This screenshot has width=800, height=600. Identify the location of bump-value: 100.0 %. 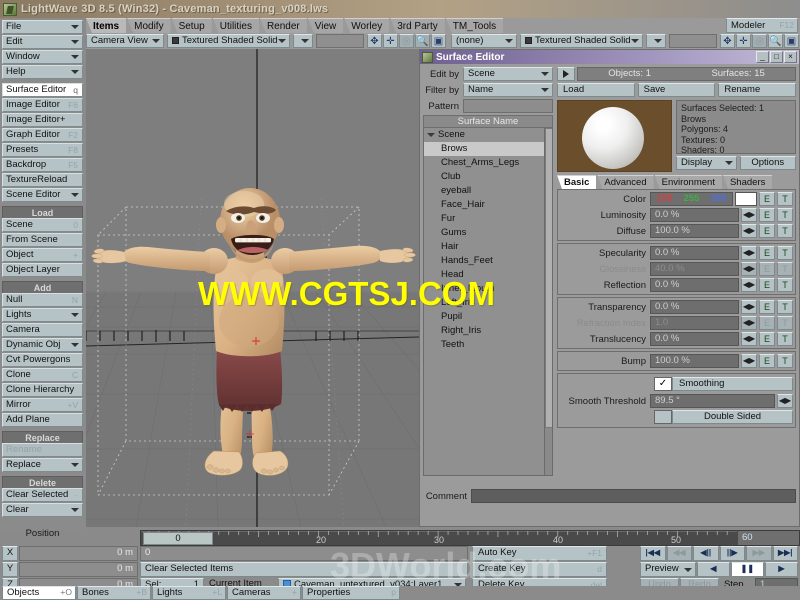
(694, 361).